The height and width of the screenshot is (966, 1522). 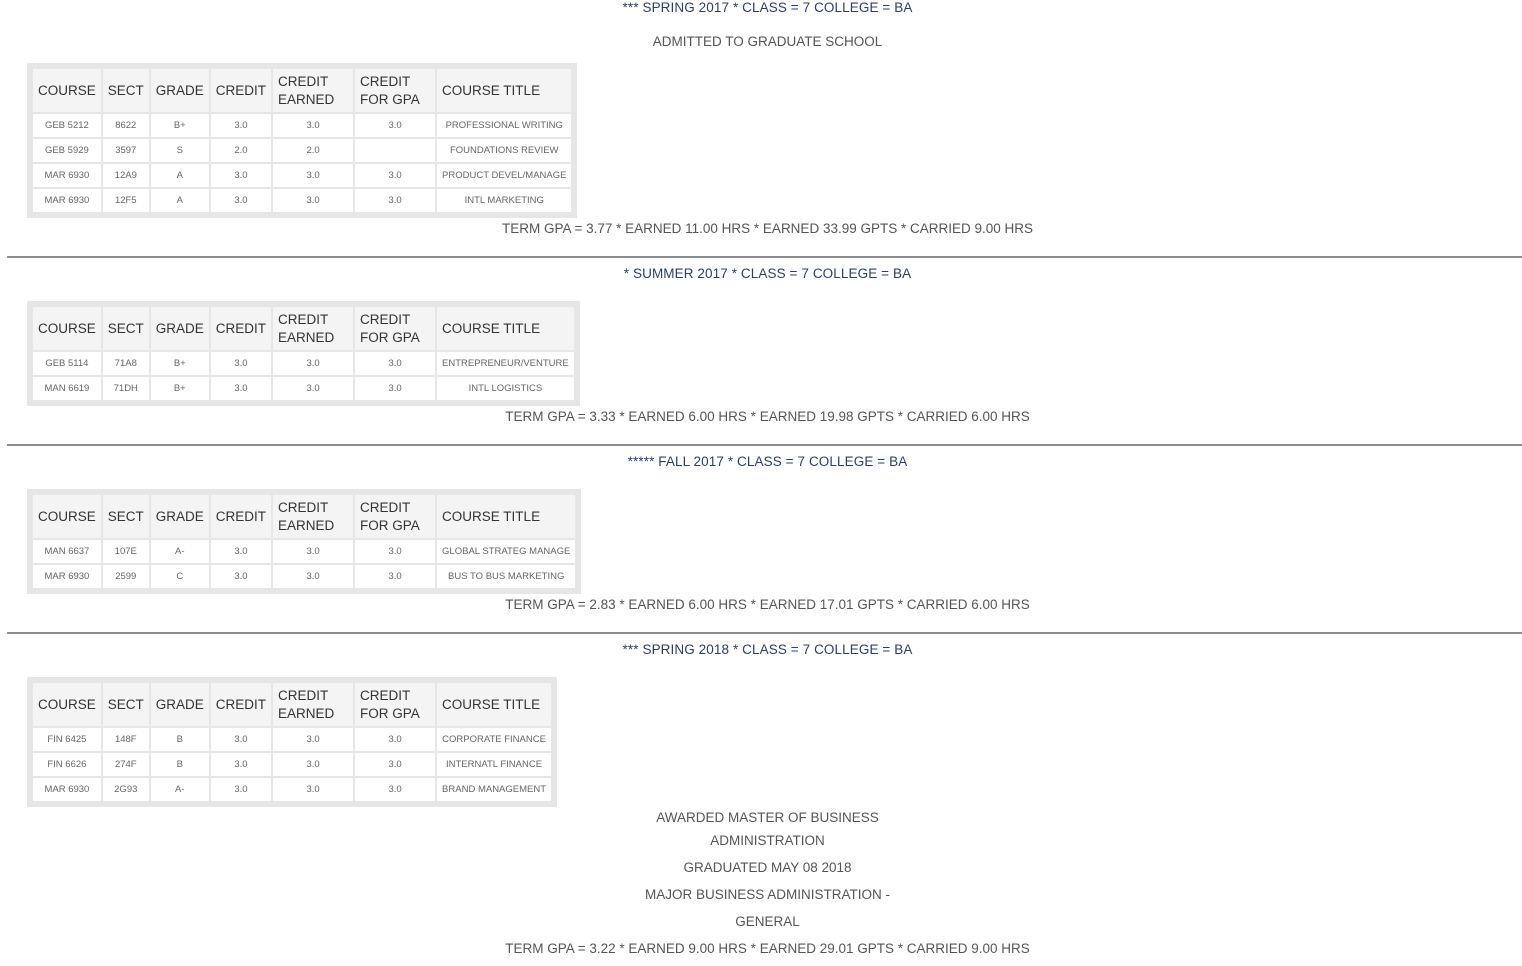 I want to click on cell-sect: 2599, so click(x=125, y=576).